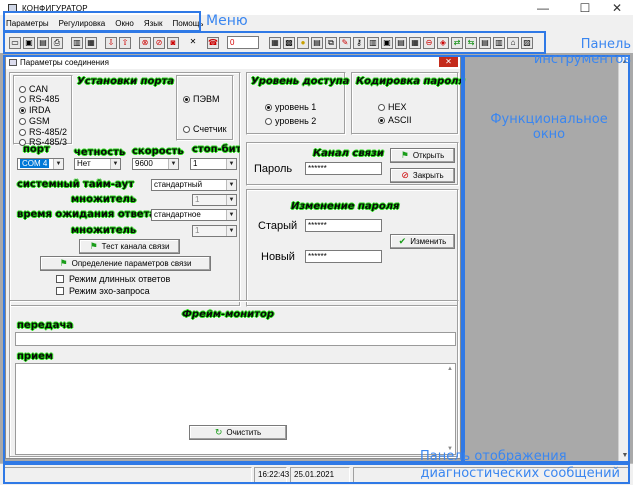 This screenshot has height=485, width=633. What do you see at coordinates (278, 257) in the screenshot?
I see `new-password-label: Новый` at bounding box center [278, 257].